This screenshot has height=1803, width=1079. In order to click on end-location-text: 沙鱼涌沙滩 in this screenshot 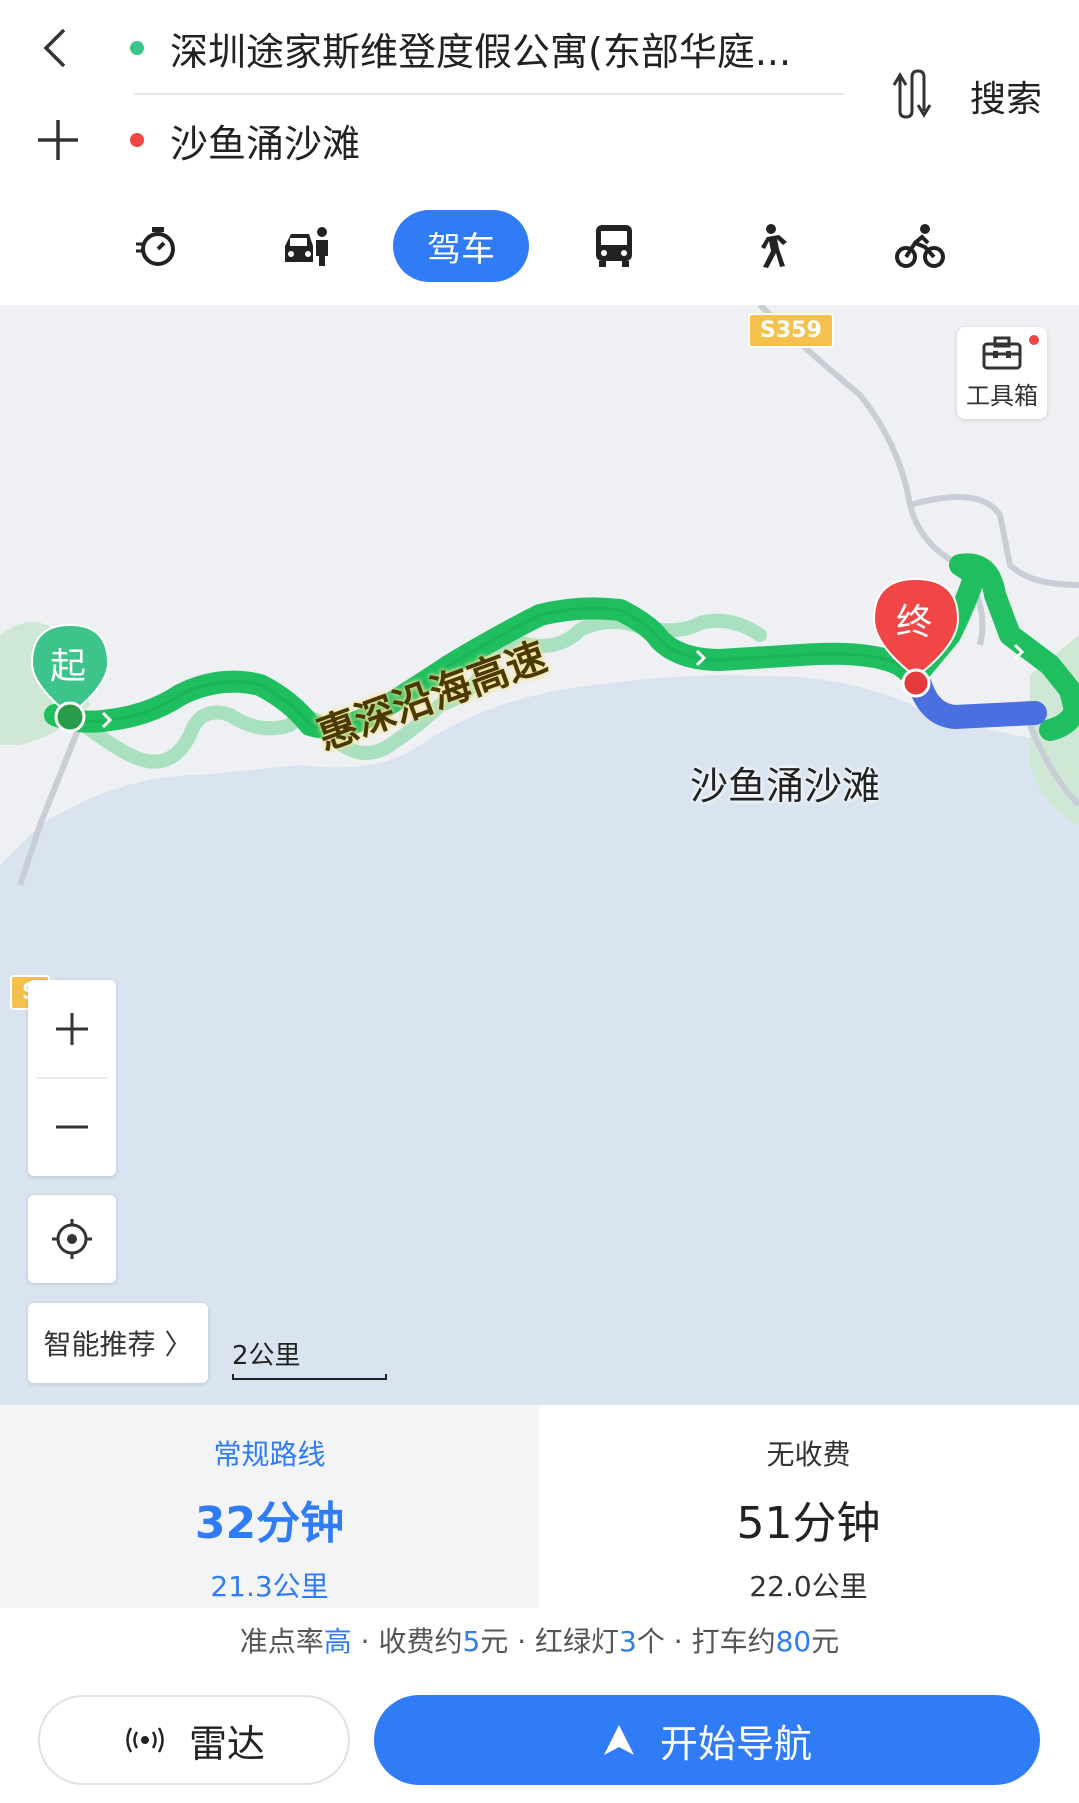, I will do `click(265, 143)`.